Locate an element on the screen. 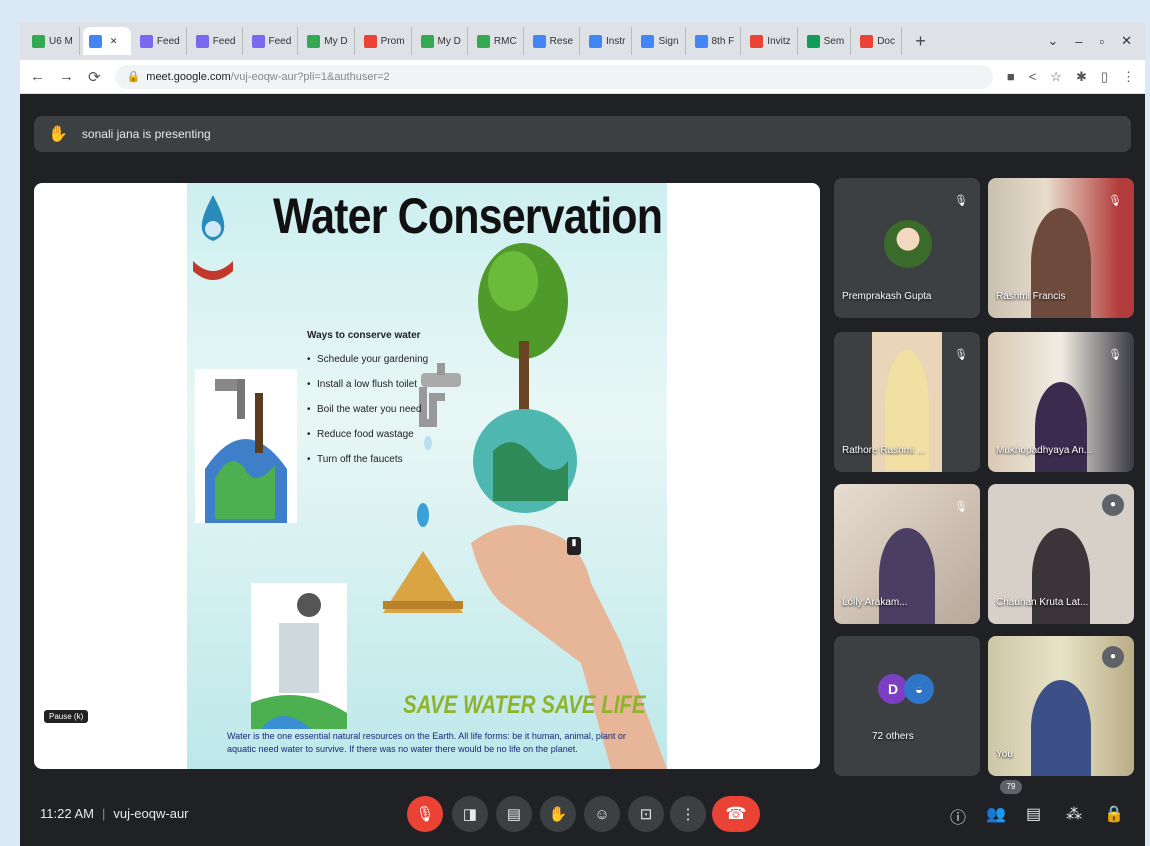 The height and width of the screenshot is (846, 1150). hand-illustration is located at coordinates (569, 647).